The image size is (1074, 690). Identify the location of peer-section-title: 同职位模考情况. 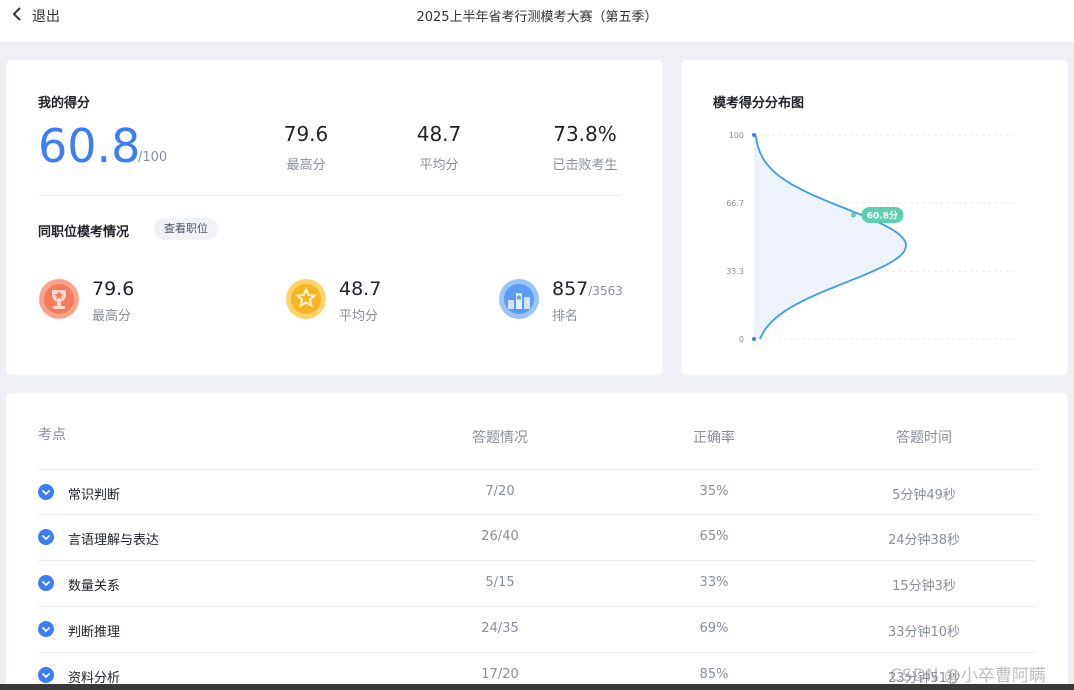
(84, 232).